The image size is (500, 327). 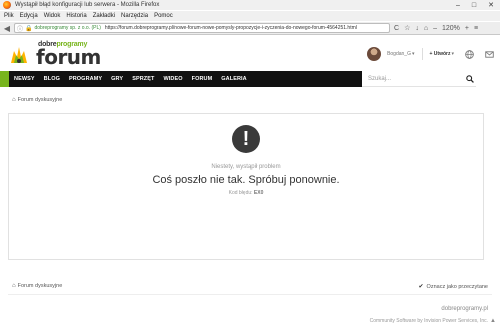 What do you see at coordinates (68, 57) in the screenshot?
I see `logo-brand-main: forum` at bounding box center [68, 57].